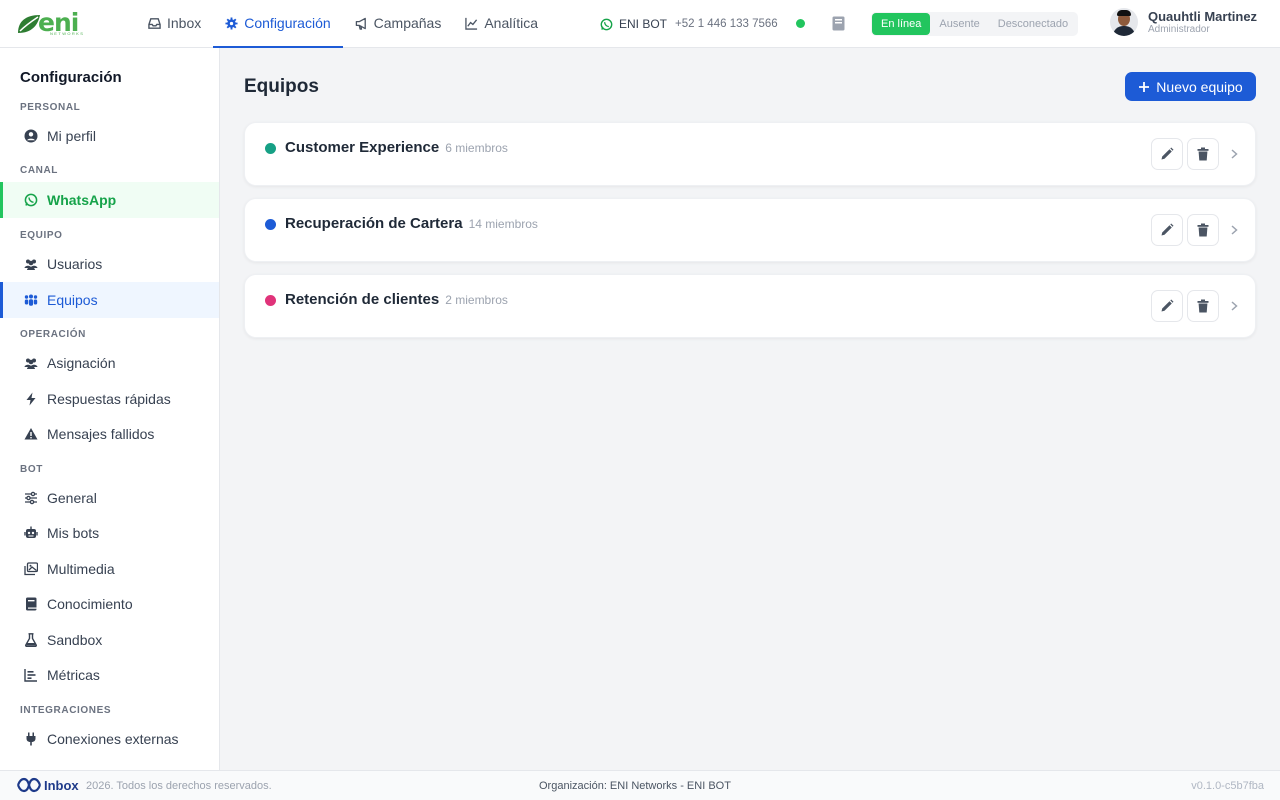  What do you see at coordinates (53, 334) in the screenshot?
I see `section-operacion: OPERACIÓN` at bounding box center [53, 334].